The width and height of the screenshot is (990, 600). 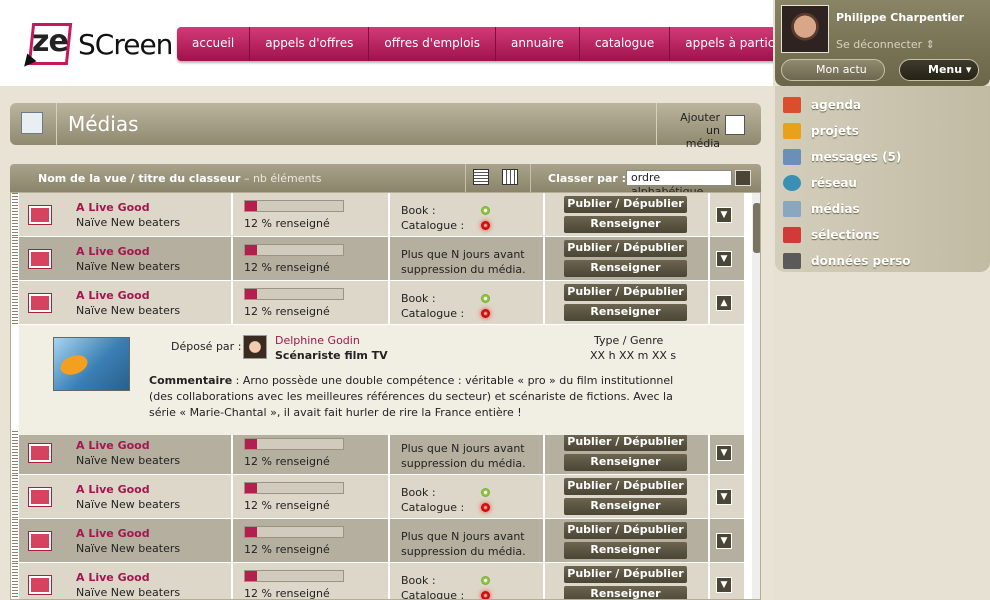 What do you see at coordinates (538, 44) in the screenshot?
I see `nav-annuaire: annuaire` at bounding box center [538, 44].